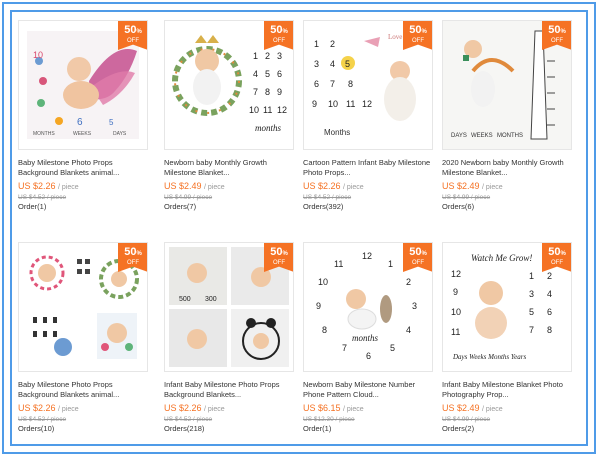 Image resolution: width=600 pixels, height=458 pixels. I want to click on product-image: 500 300 50% OFF, so click(229, 307).